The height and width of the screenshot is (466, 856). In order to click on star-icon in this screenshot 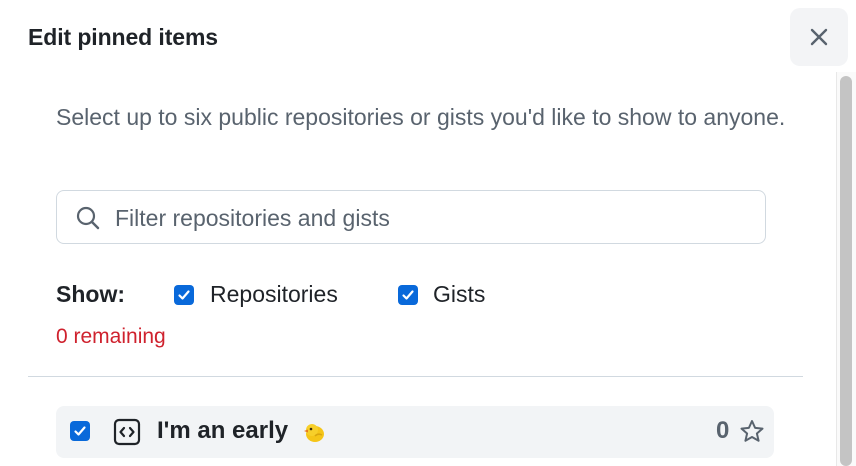, I will do `click(752, 432)`.